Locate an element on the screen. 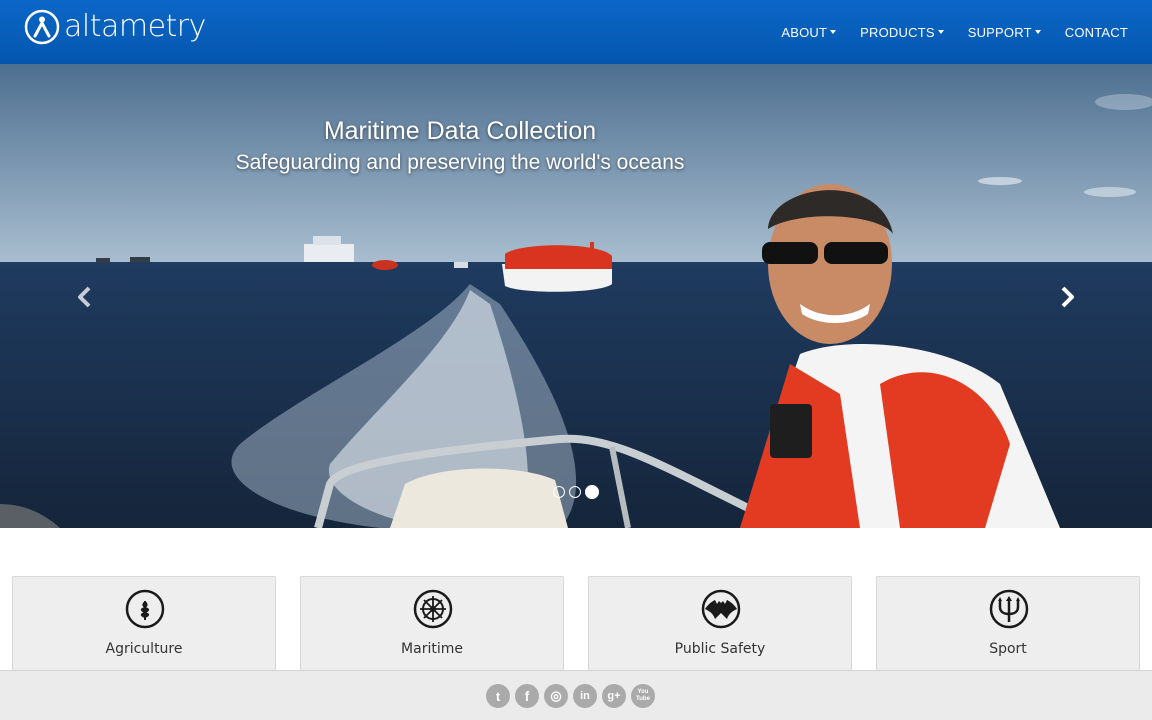 The image size is (1152, 720). trident-icon is located at coordinates (1009, 609).